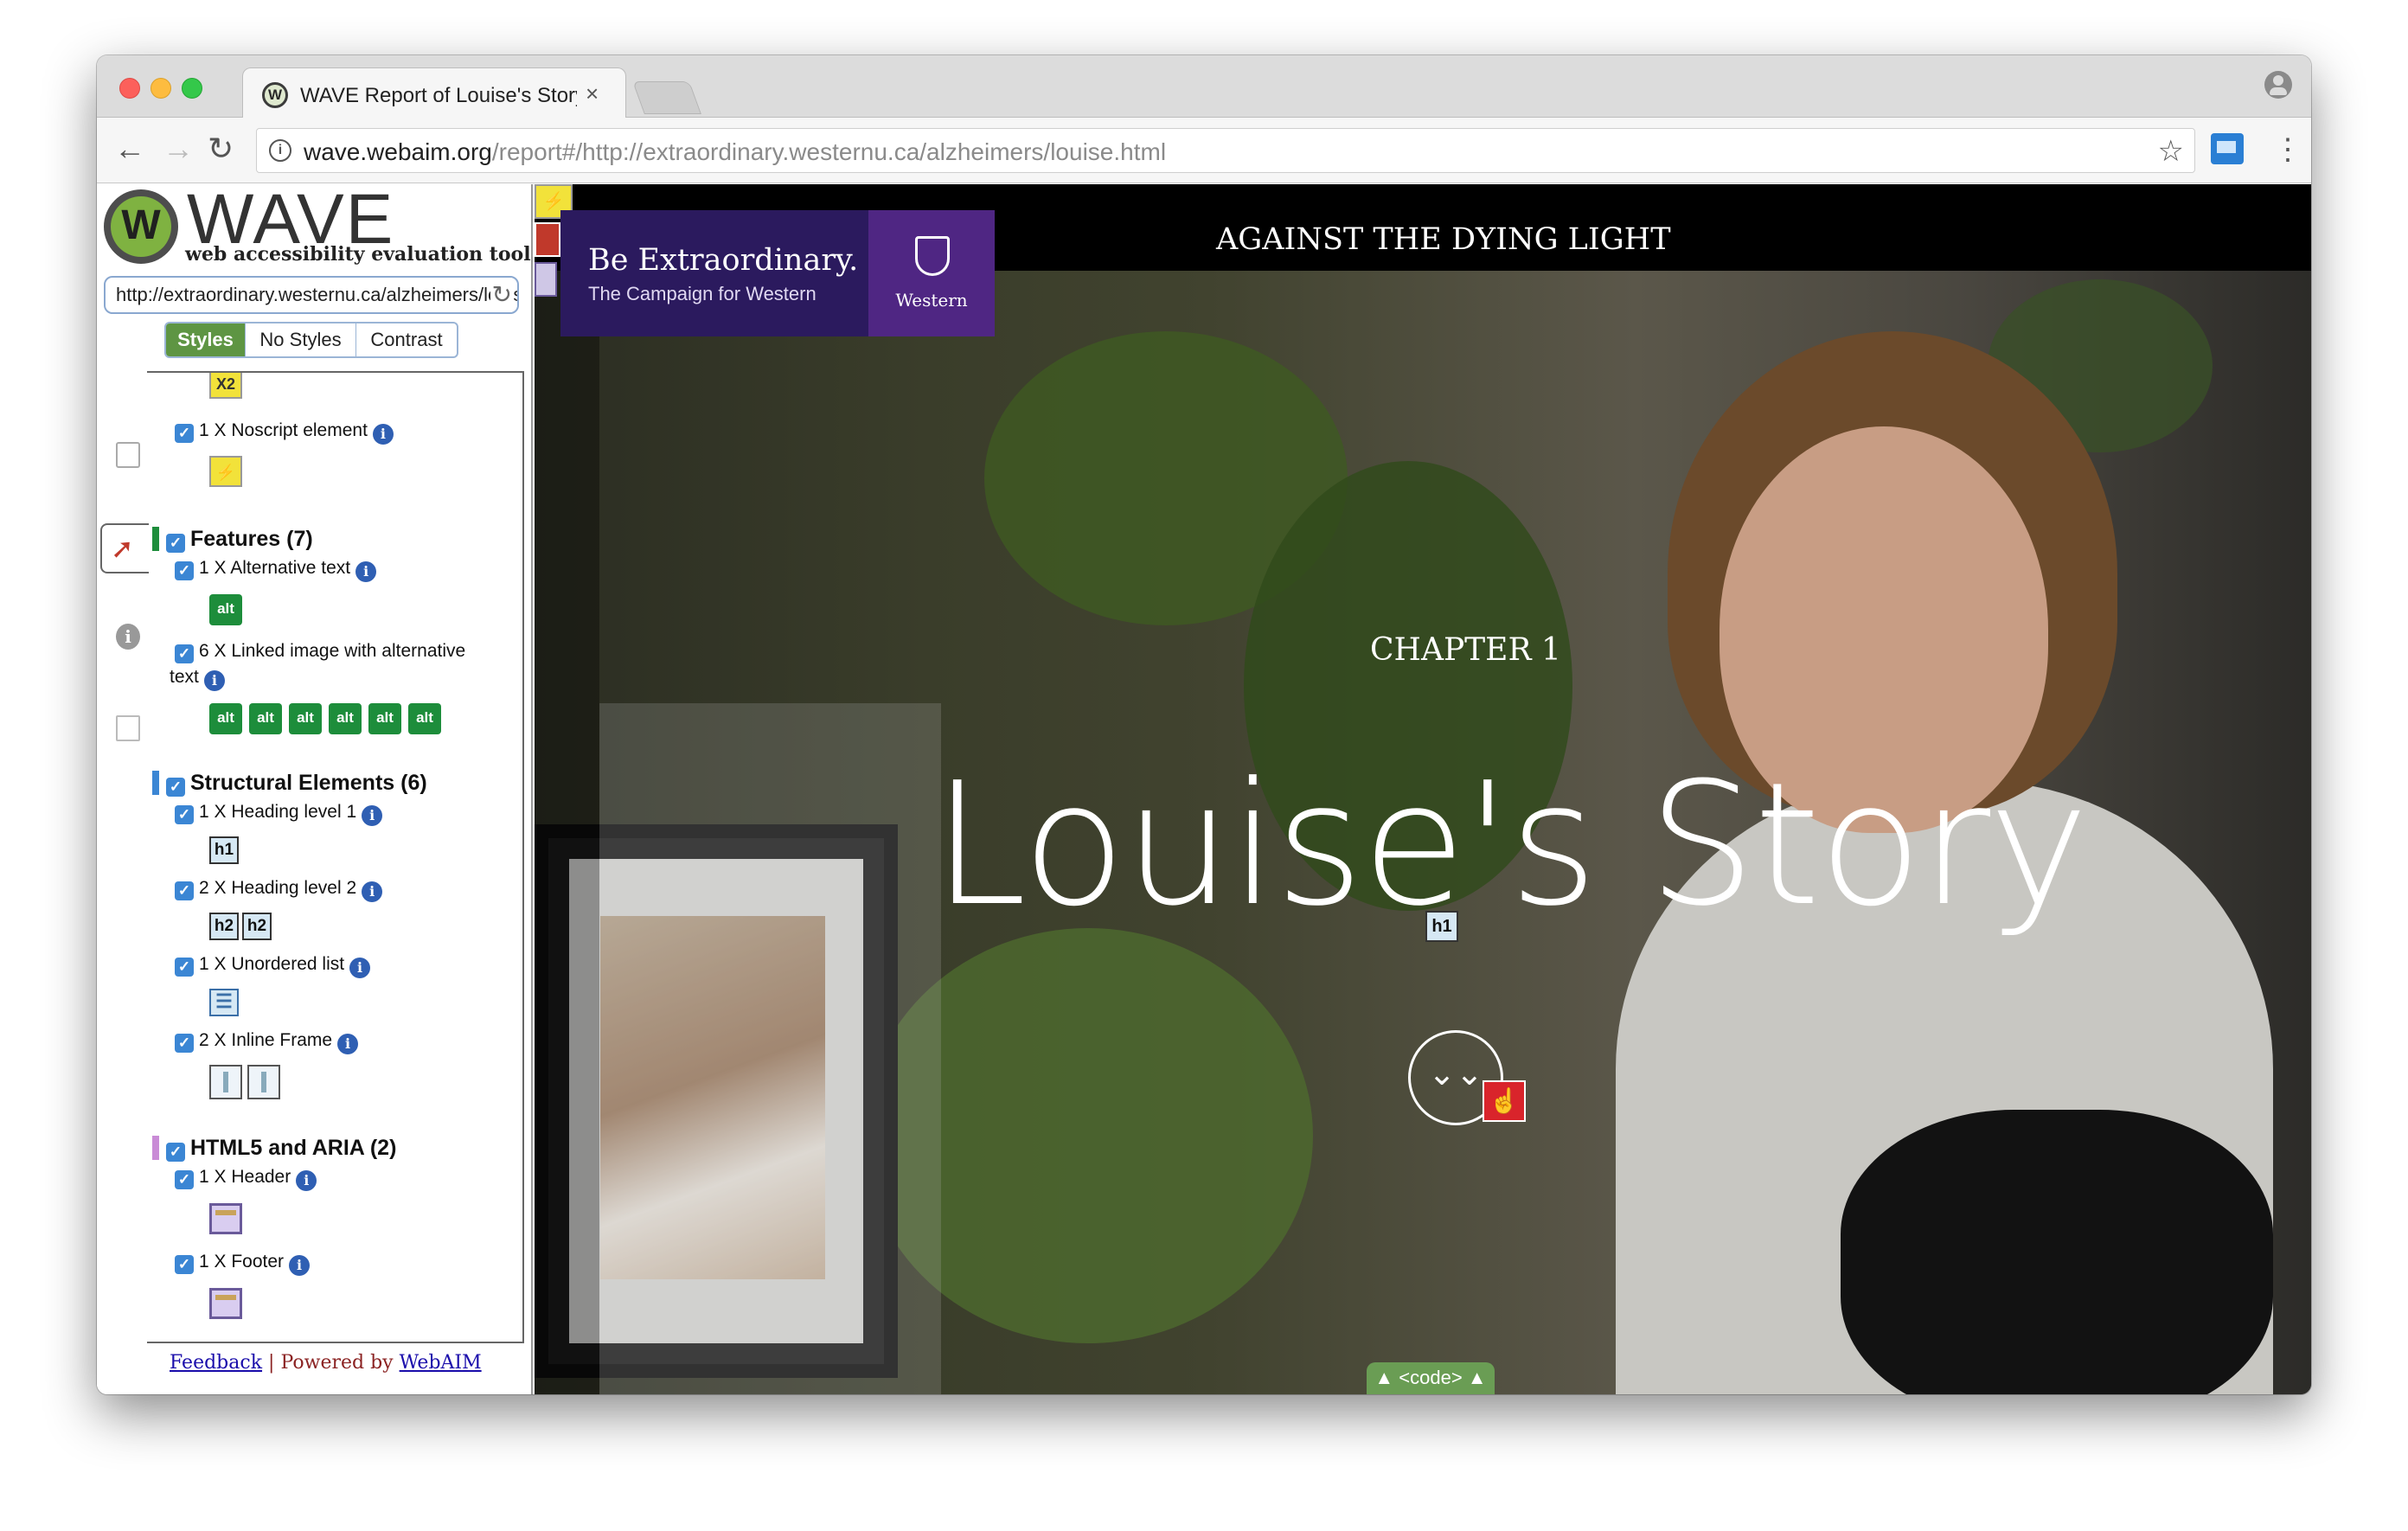  What do you see at coordinates (246, 1179) in the screenshot?
I see `header-row: ✓ 1 X Header i` at bounding box center [246, 1179].